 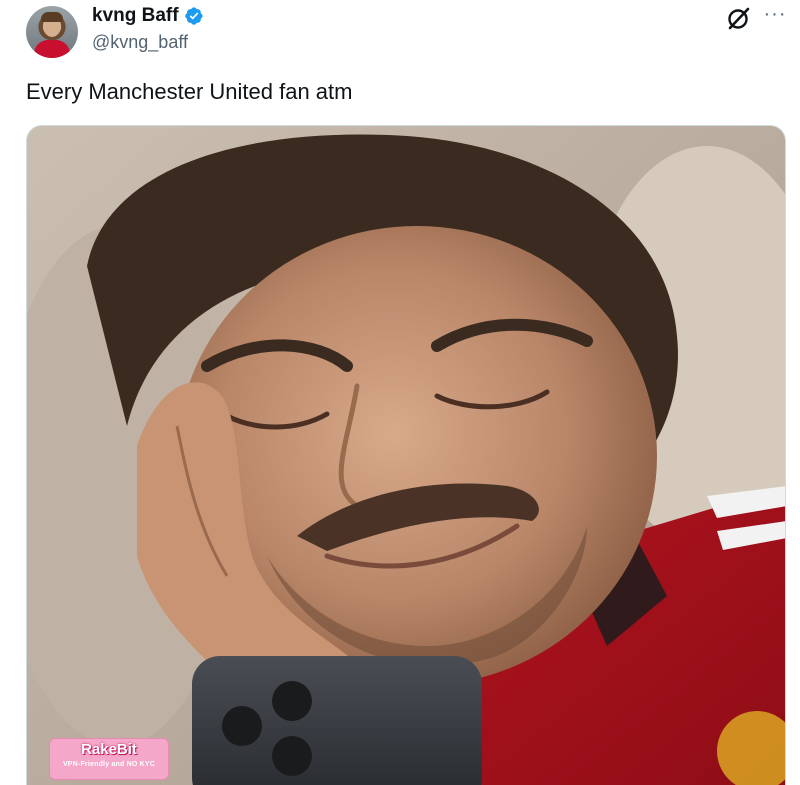 What do you see at coordinates (109, 759) in the screenshot?
I see `watermark-logo: RakeBit VPN-Friendly and NO KYC` at bounding box center [109, 759].